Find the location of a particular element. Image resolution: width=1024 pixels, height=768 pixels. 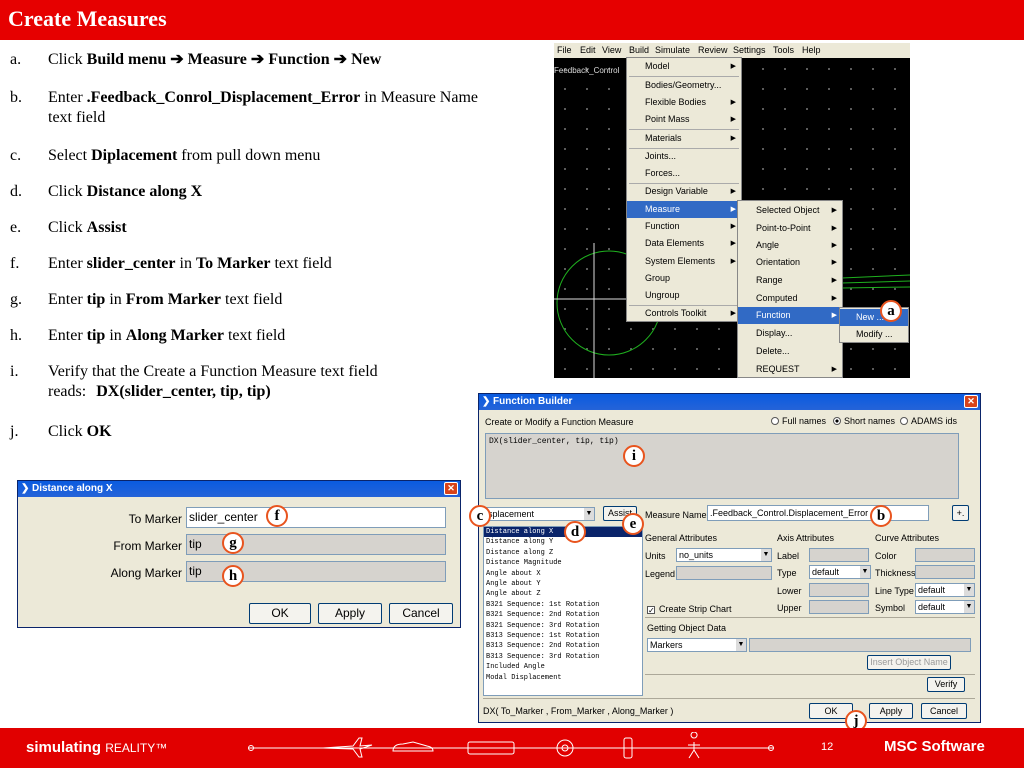

axis-label-field is located at coordinates (839, 555).